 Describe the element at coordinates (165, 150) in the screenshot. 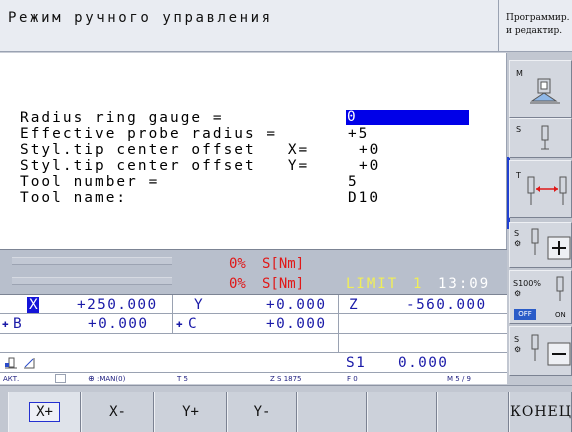

I see `dialog-line-offset-x: Styl.tip center offset X=` at that location.